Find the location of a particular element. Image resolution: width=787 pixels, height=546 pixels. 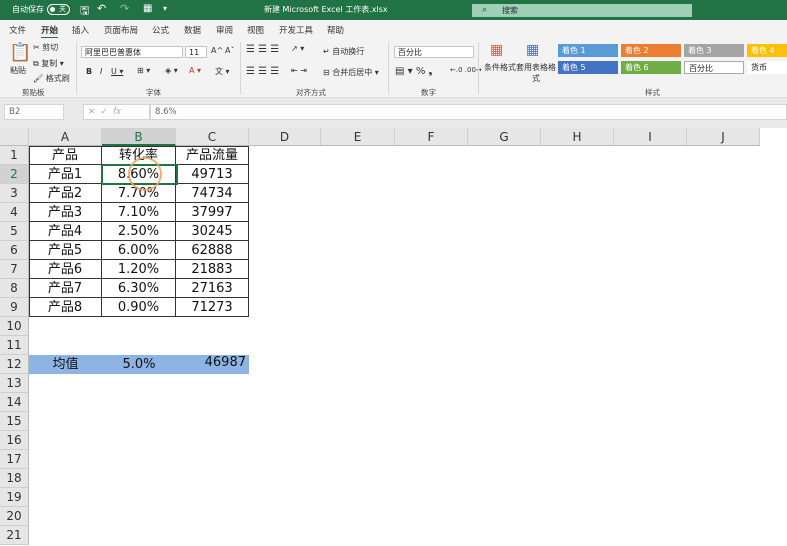

row-header-6: 6 is located at coordinates (14, 250).